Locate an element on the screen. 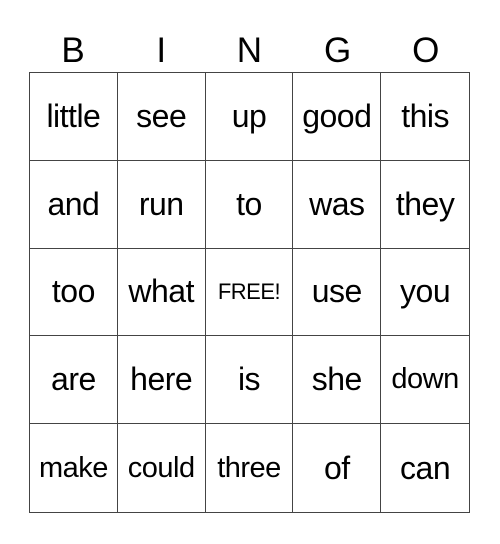  bingo-cell: is is located at coordinates (249, 380).